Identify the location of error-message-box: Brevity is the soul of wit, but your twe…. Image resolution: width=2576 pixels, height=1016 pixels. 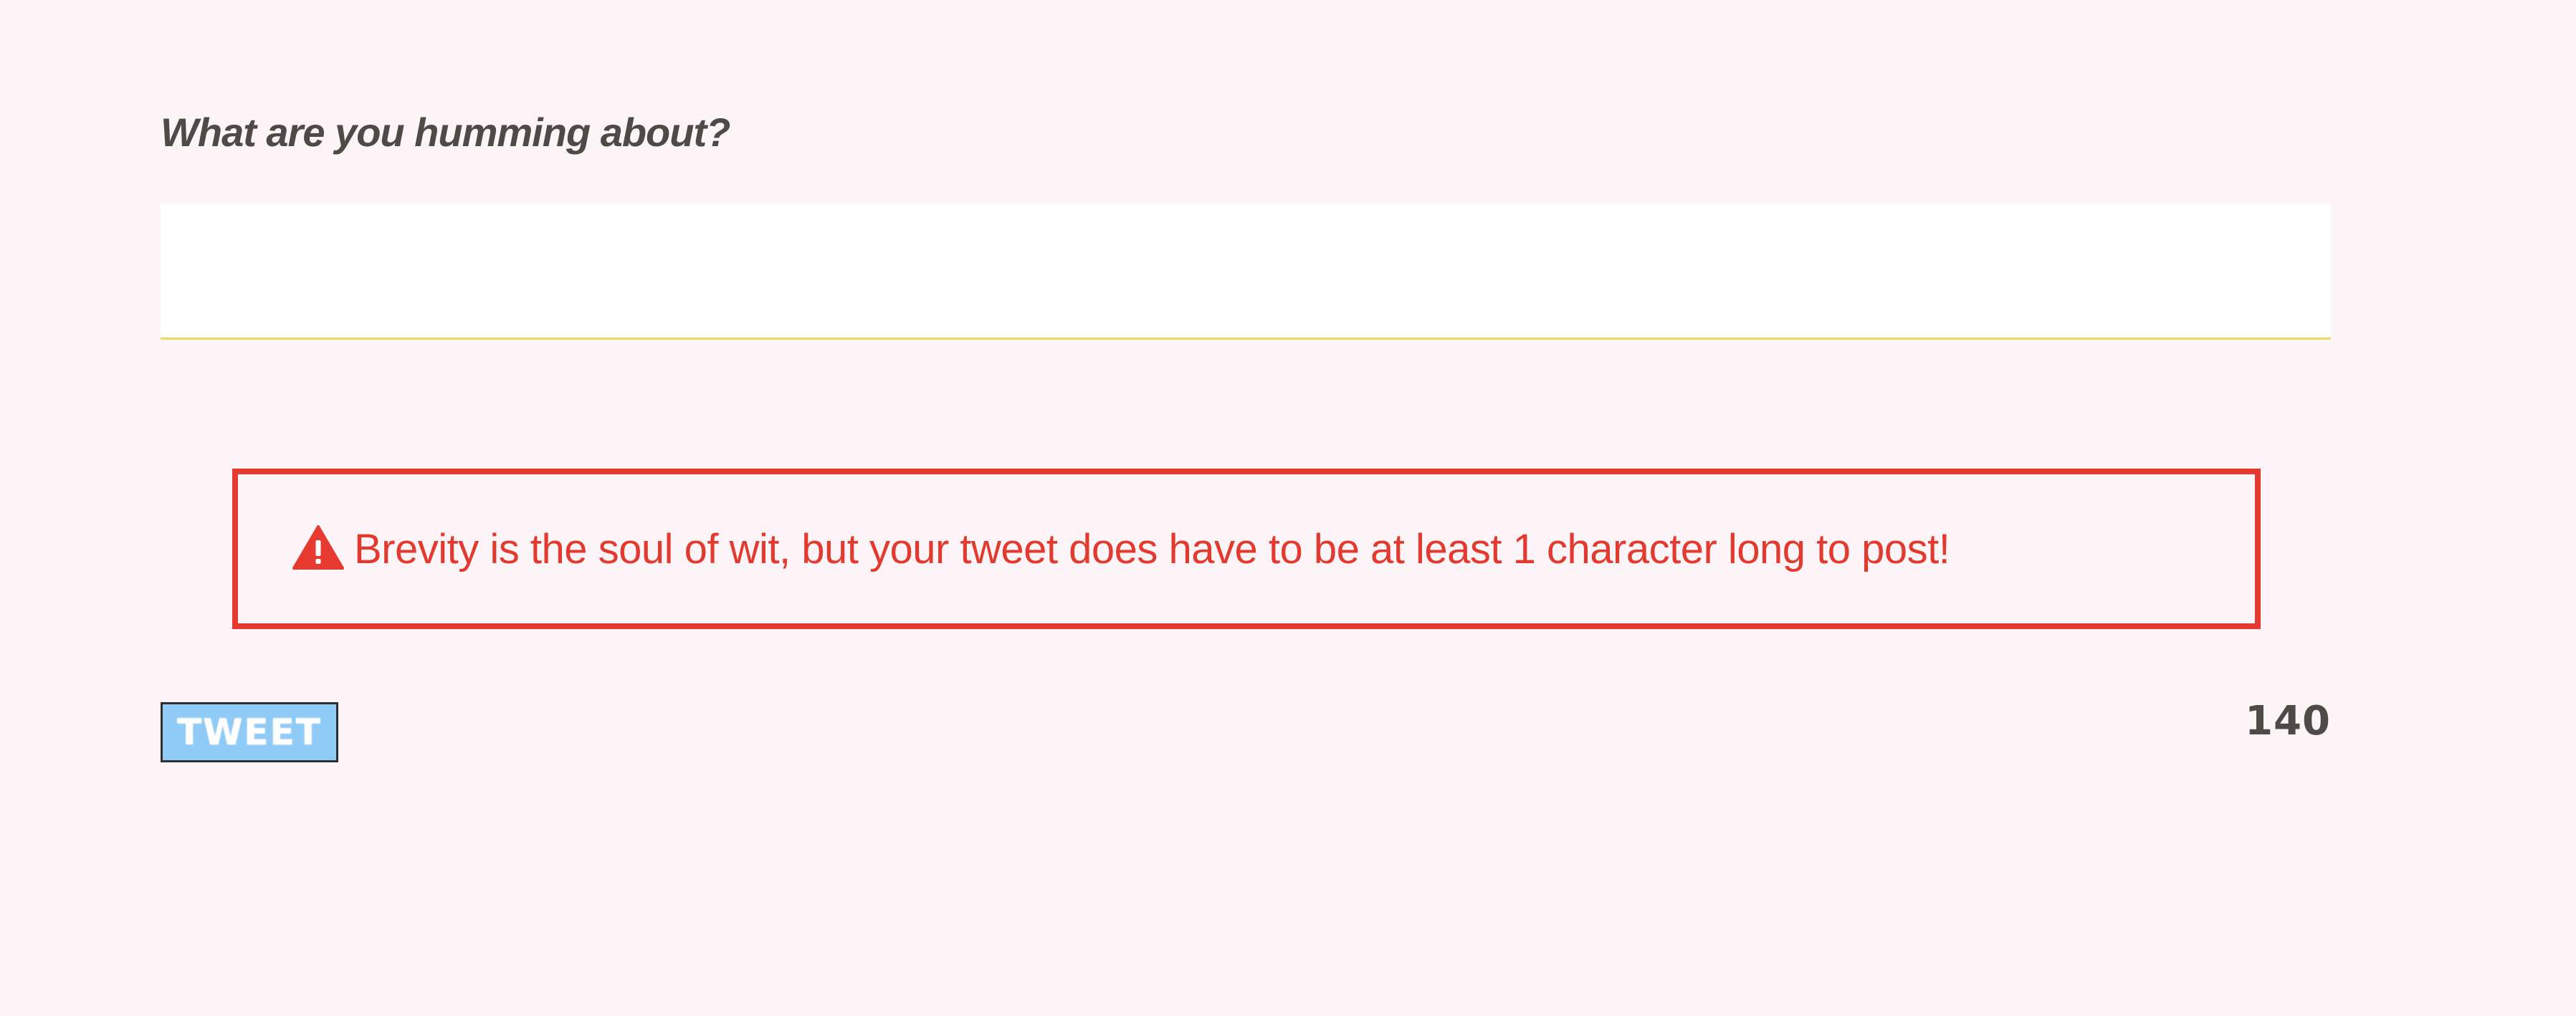
(1246, 549).